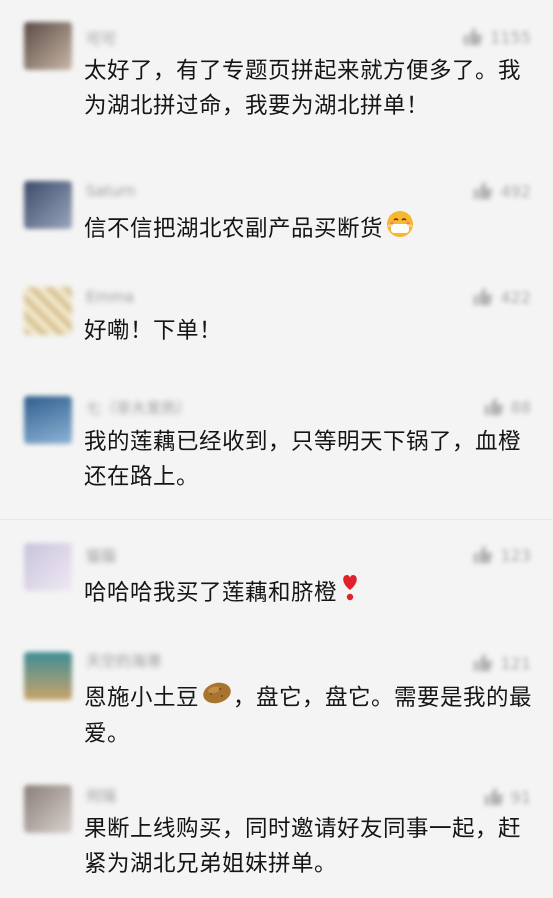  What do you see at coordinates (303, 88) in the screenshot?
I see `comment-text: 太好了，有了专题页拼起来就方便多了。我为湖北拼过命，我要为湖北拼单！` at bounding box center [303, 88].